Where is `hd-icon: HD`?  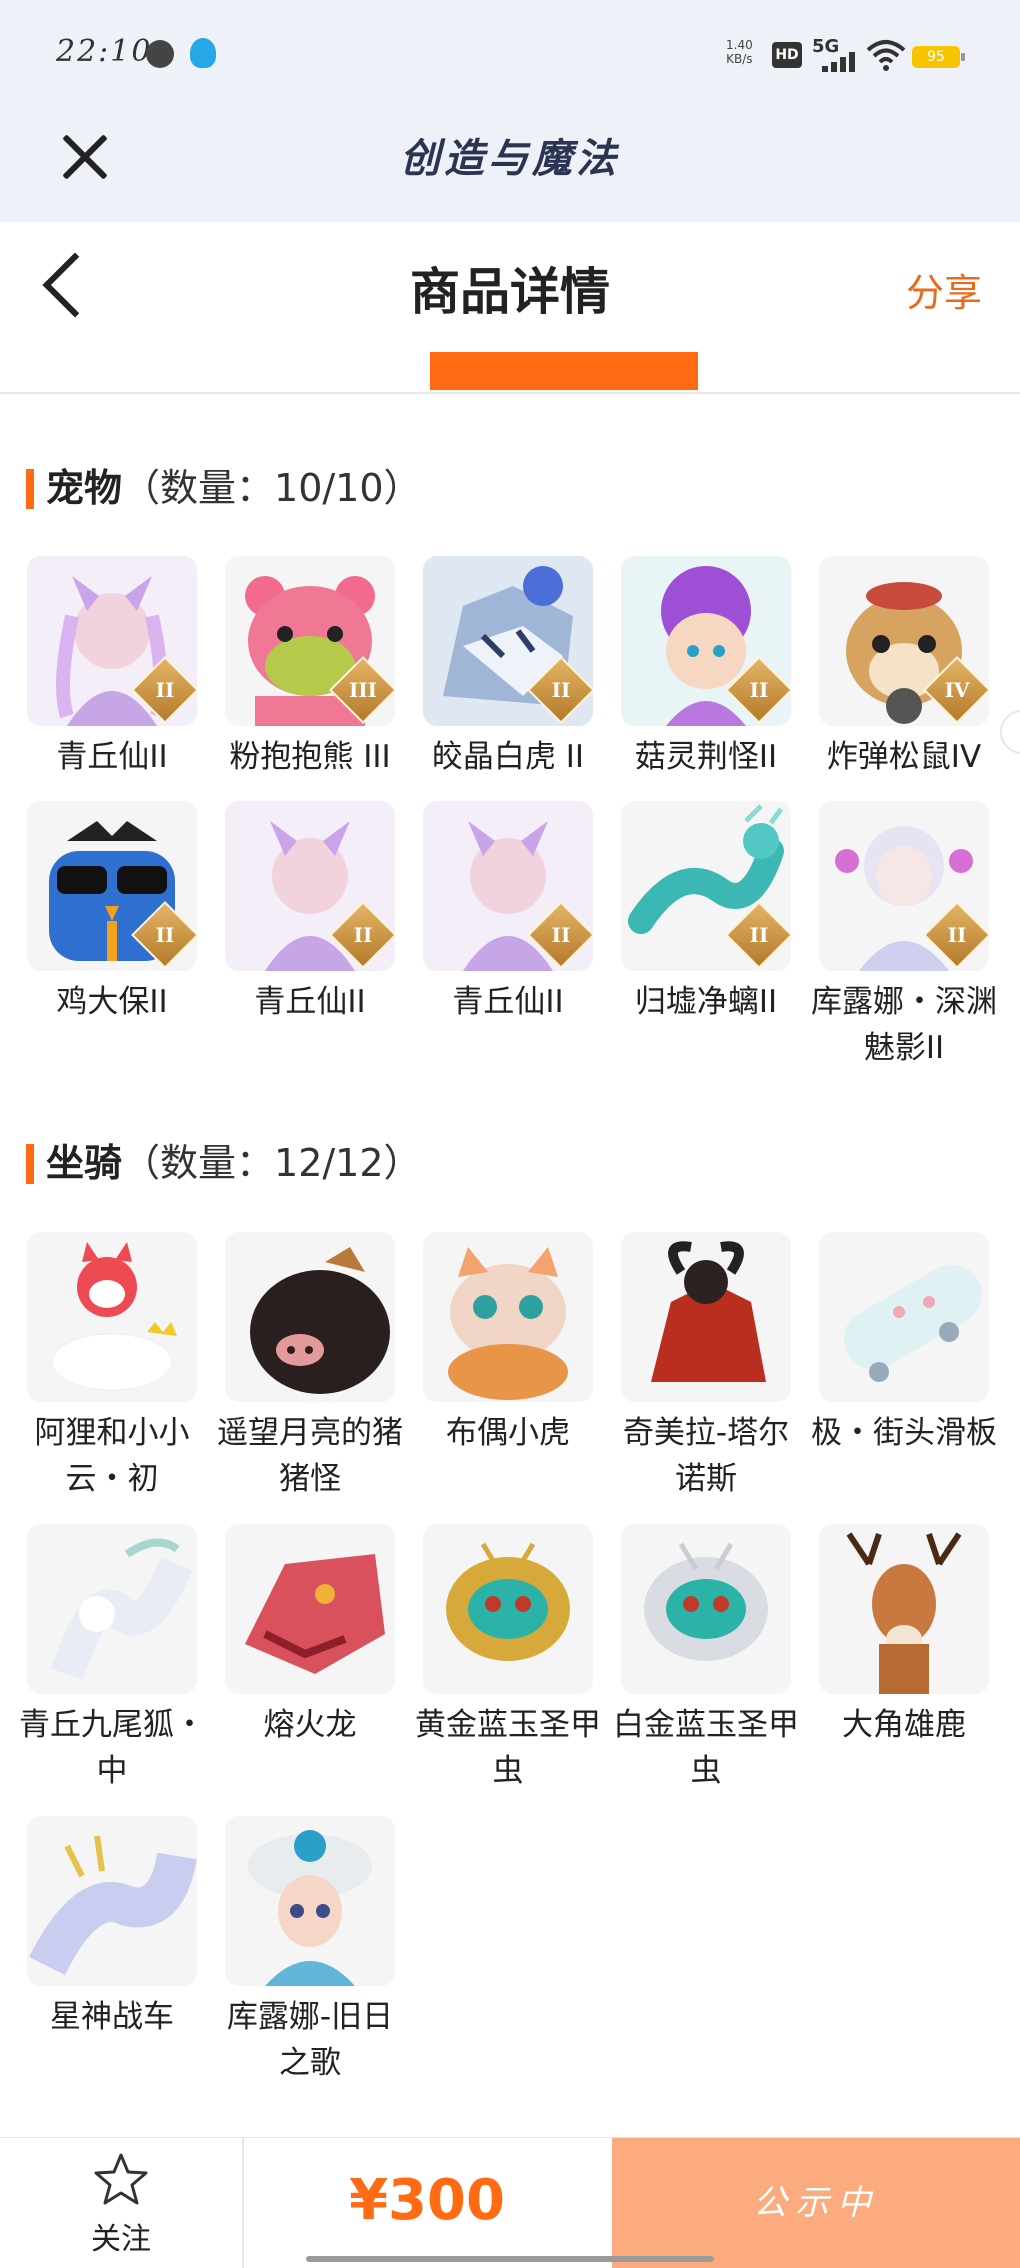 hd-icon: HD is located at coordinates (787, 55).